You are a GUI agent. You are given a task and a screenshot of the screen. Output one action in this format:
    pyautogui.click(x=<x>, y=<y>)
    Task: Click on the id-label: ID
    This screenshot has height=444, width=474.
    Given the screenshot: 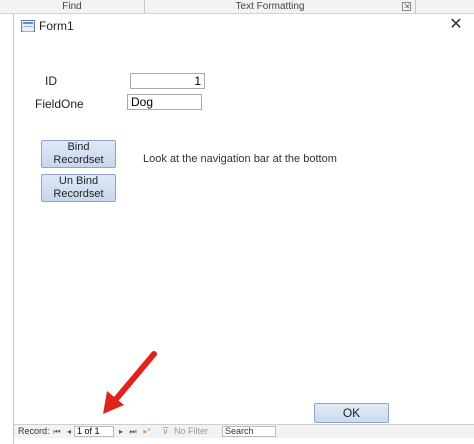 What is the action you would take?
    pyautogui.click(x=51, y=81)
    